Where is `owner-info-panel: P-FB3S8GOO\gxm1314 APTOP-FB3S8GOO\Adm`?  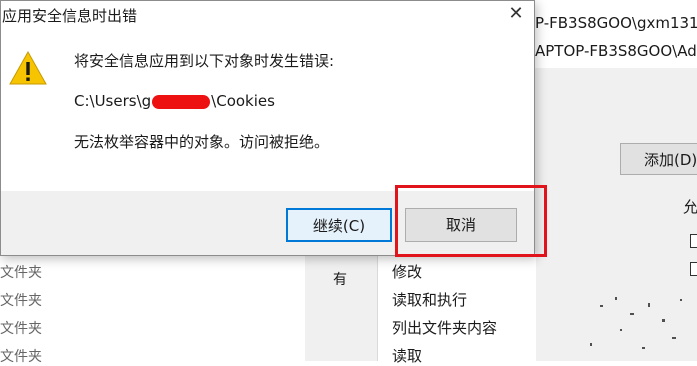 owner-info-panel: P-FB3S8GOO\gxm1314 APTOP-FB3S8GOO\Adm is located at coordinates (616, 34).